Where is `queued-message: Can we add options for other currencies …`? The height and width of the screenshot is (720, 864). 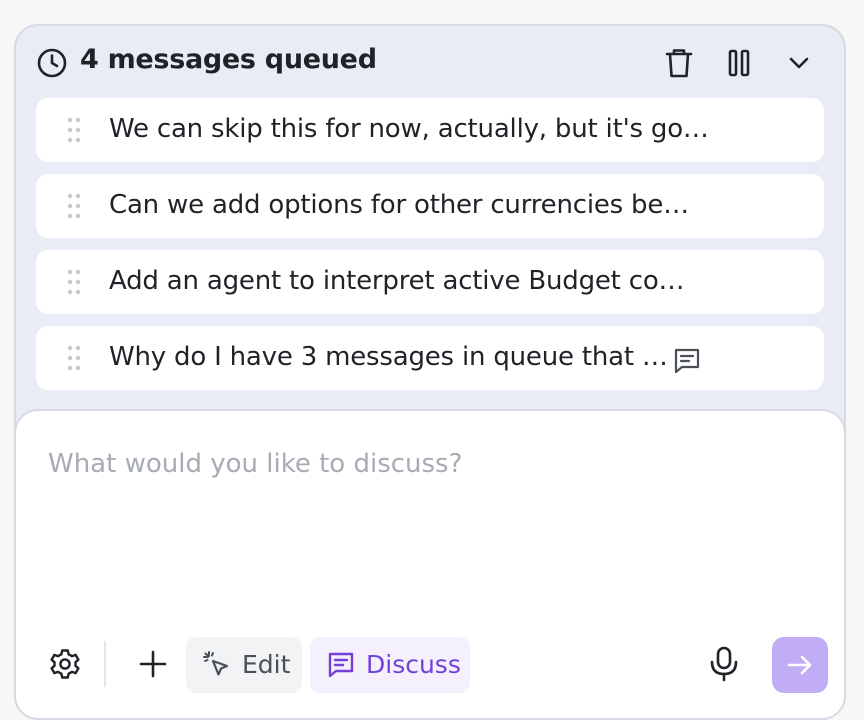
queued-message: Can we add options for other currencies … is located at coordinates (430, 206).